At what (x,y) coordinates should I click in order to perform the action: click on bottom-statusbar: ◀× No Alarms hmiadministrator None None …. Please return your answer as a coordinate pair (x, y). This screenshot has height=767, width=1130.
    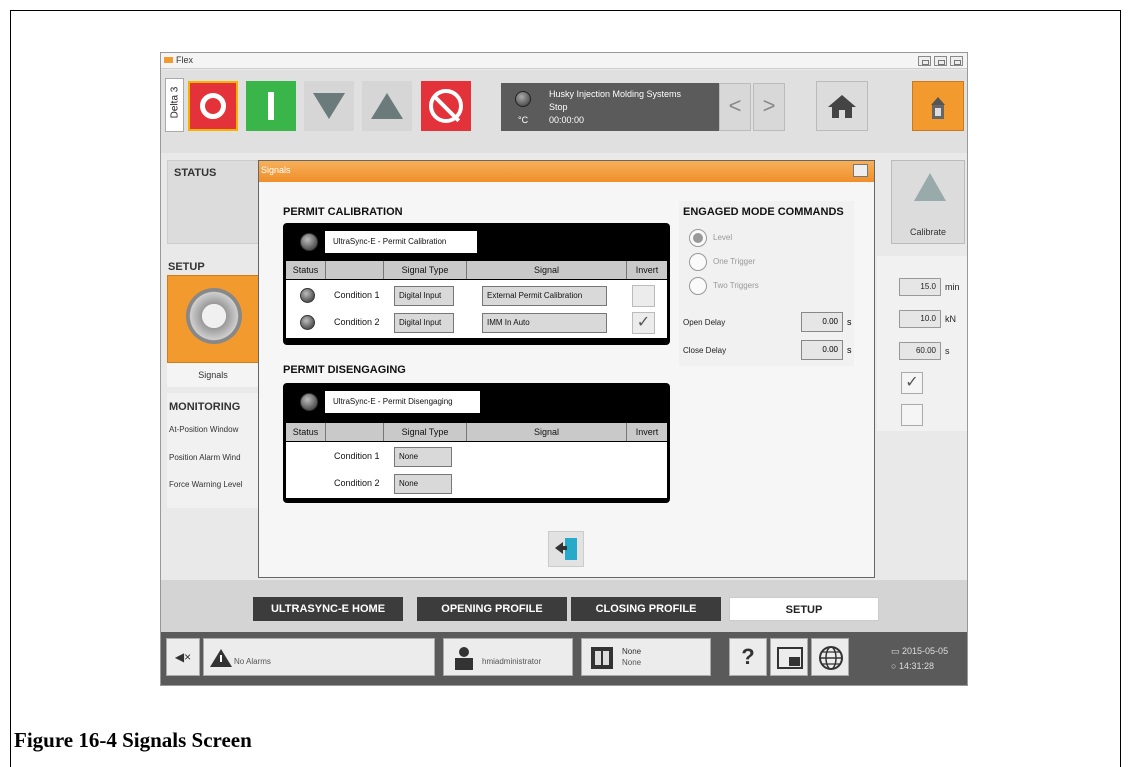
    Looking at the image, I should click on (564, 658).